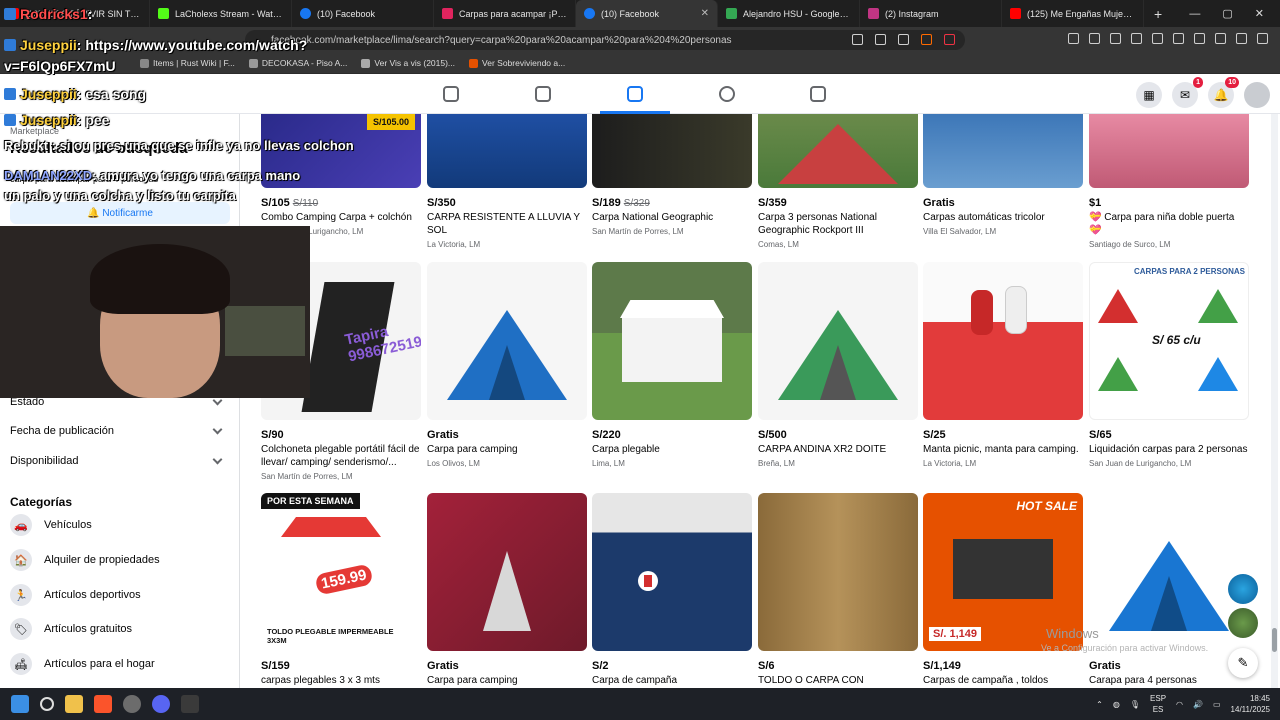  I want to click on obs-icon, so click(190, 704).